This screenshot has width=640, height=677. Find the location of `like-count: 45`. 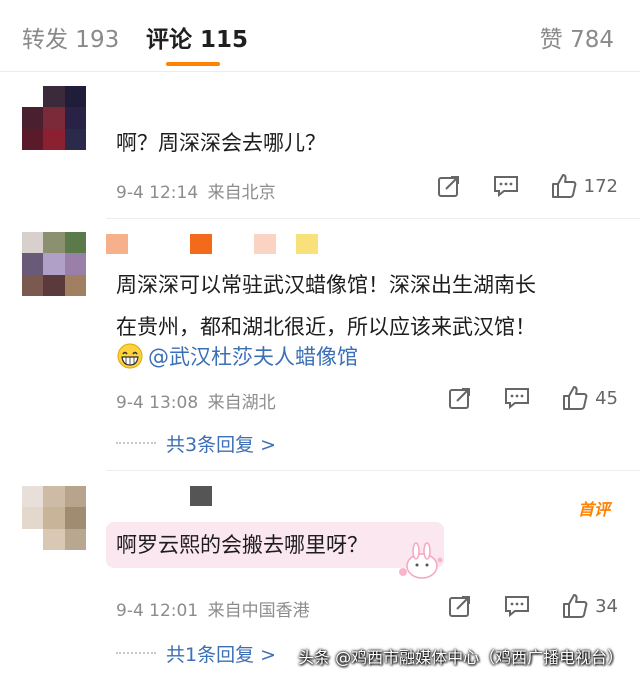

like-count: 45 is located at coordinates (606, 398).